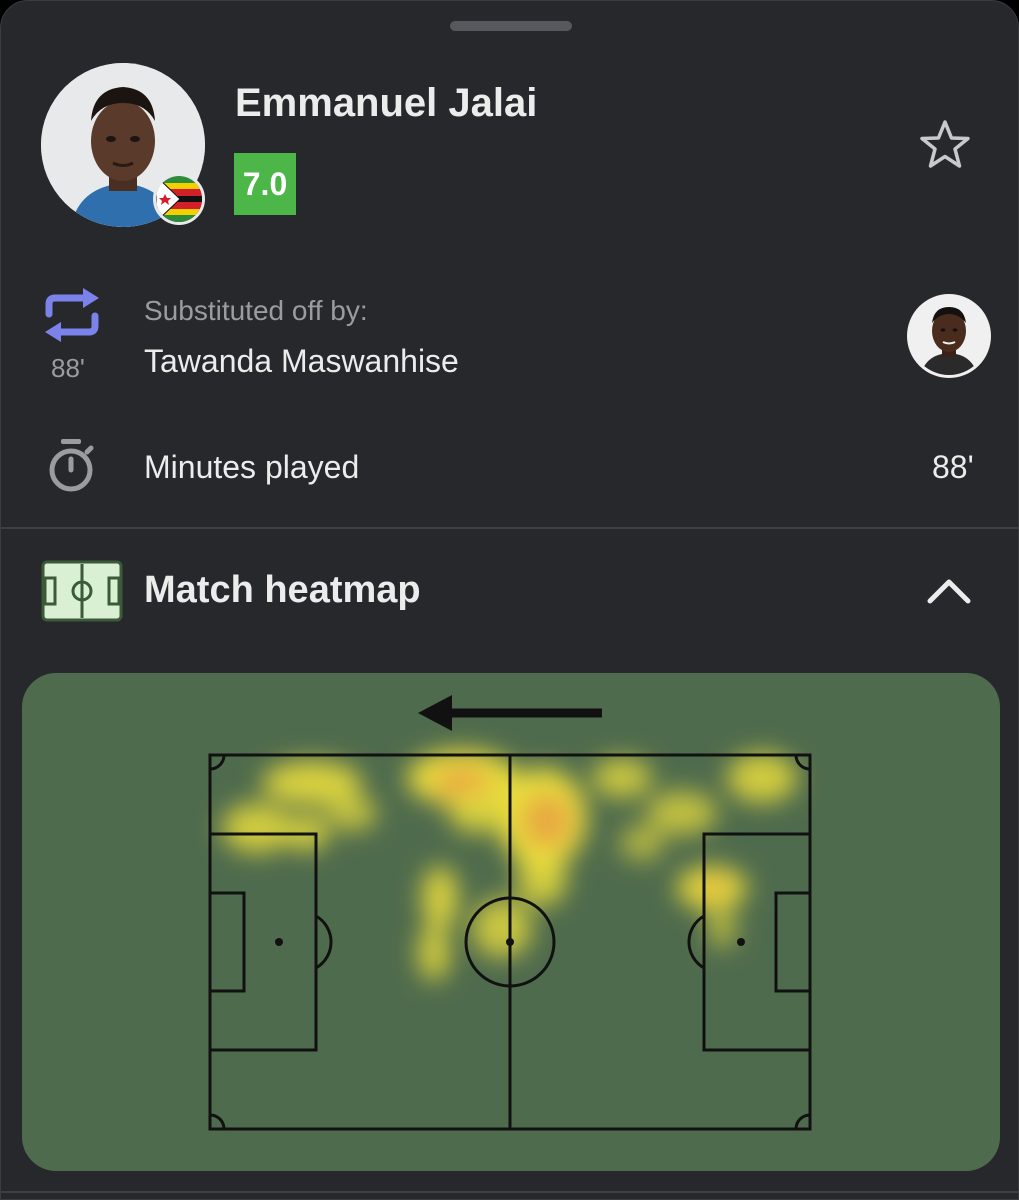 This screenshot has width=1019, height=1200. Describe the element at coordinates (949, 591) in the screenshot. I see `chevron-up-icon` at that location.